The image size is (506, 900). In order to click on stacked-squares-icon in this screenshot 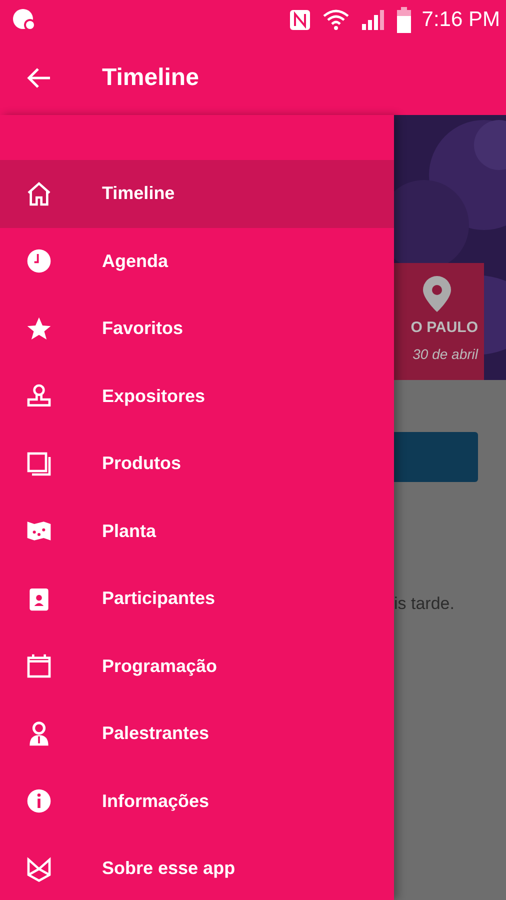, I will do `click(39, 464)`.